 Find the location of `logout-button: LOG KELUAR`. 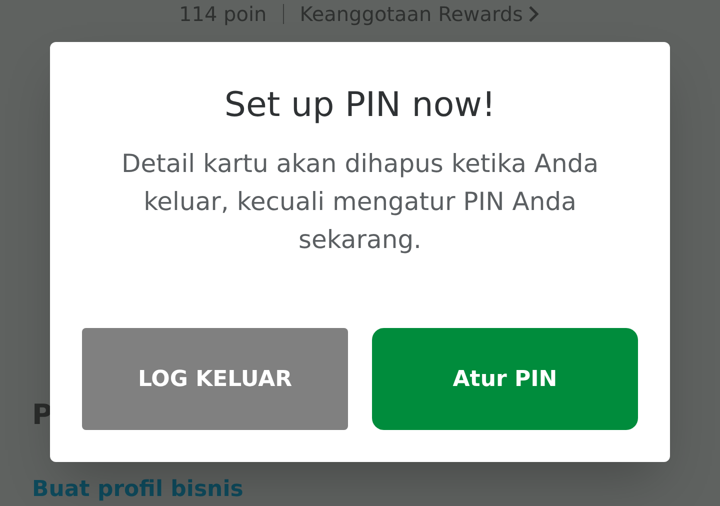

logout-button: LOG KELUAR is located at coordinates (215, 379).